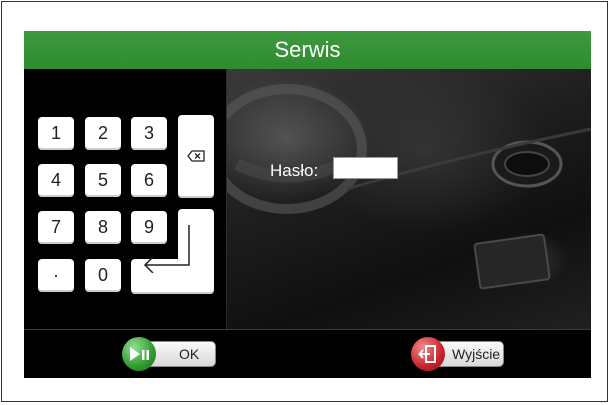  Describe the element at coordinates (149, 180) in the screenshot. I see `key-6: 6` at that location.